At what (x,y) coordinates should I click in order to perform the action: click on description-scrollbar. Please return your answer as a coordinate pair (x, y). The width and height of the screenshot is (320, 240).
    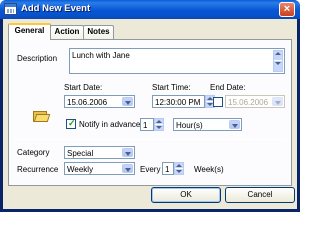
    Looking at the image, I should click on (278, 61).